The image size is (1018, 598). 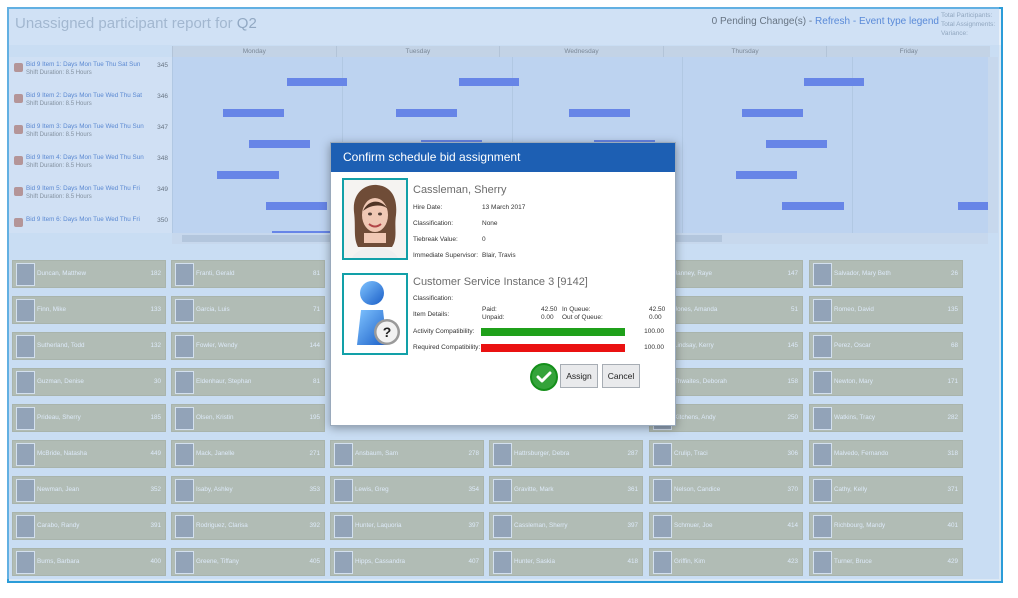 I want to click on activity-compatibility-value: 100.00, so click(x=654, y=331).